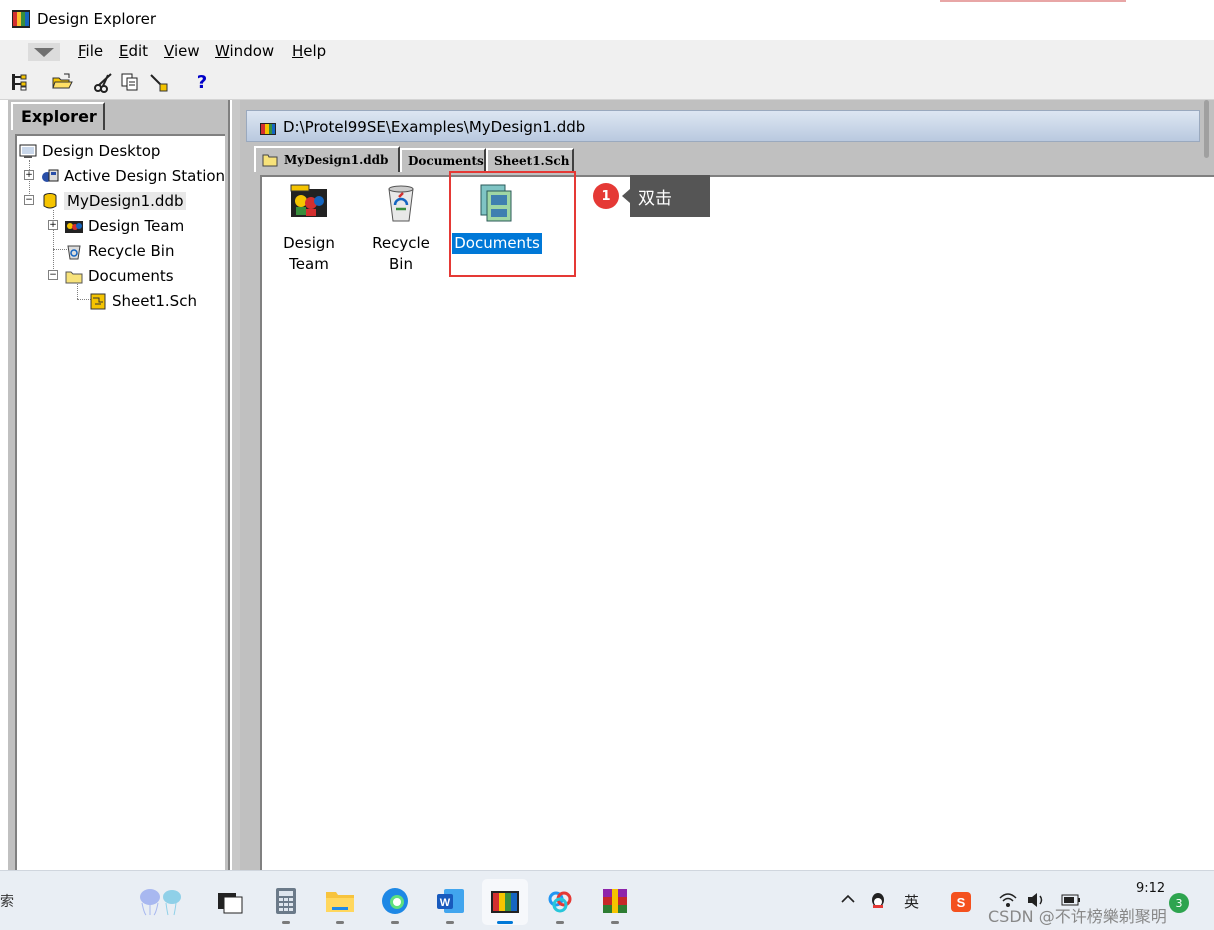 This screenshot has width=1214, height=930. I want to click on paste-icon, so click(158, 82).